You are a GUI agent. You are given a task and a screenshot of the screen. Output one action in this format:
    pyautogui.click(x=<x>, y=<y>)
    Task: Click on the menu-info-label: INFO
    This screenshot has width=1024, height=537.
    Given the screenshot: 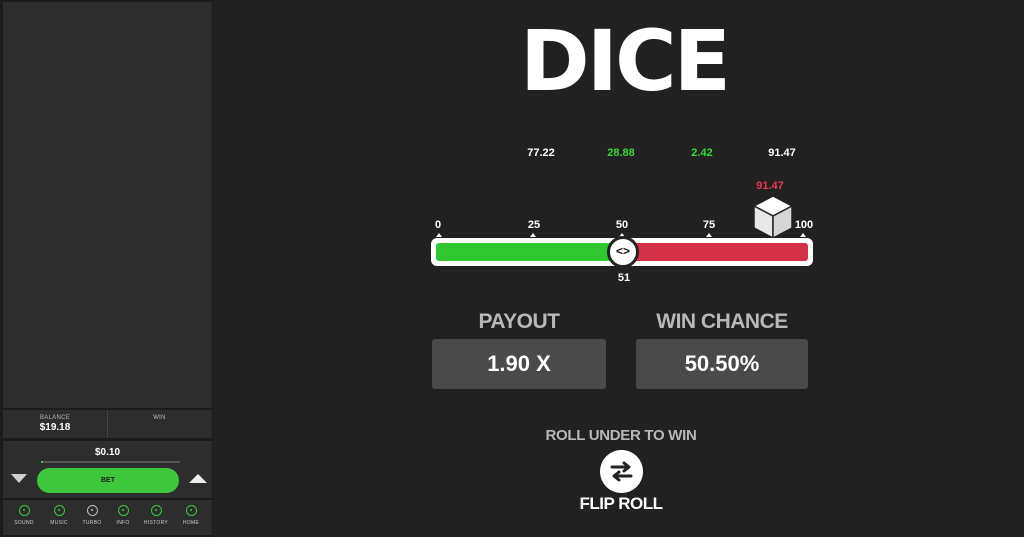 What is the action you would take?
    pyautogui.click(x=123, y=523)
    